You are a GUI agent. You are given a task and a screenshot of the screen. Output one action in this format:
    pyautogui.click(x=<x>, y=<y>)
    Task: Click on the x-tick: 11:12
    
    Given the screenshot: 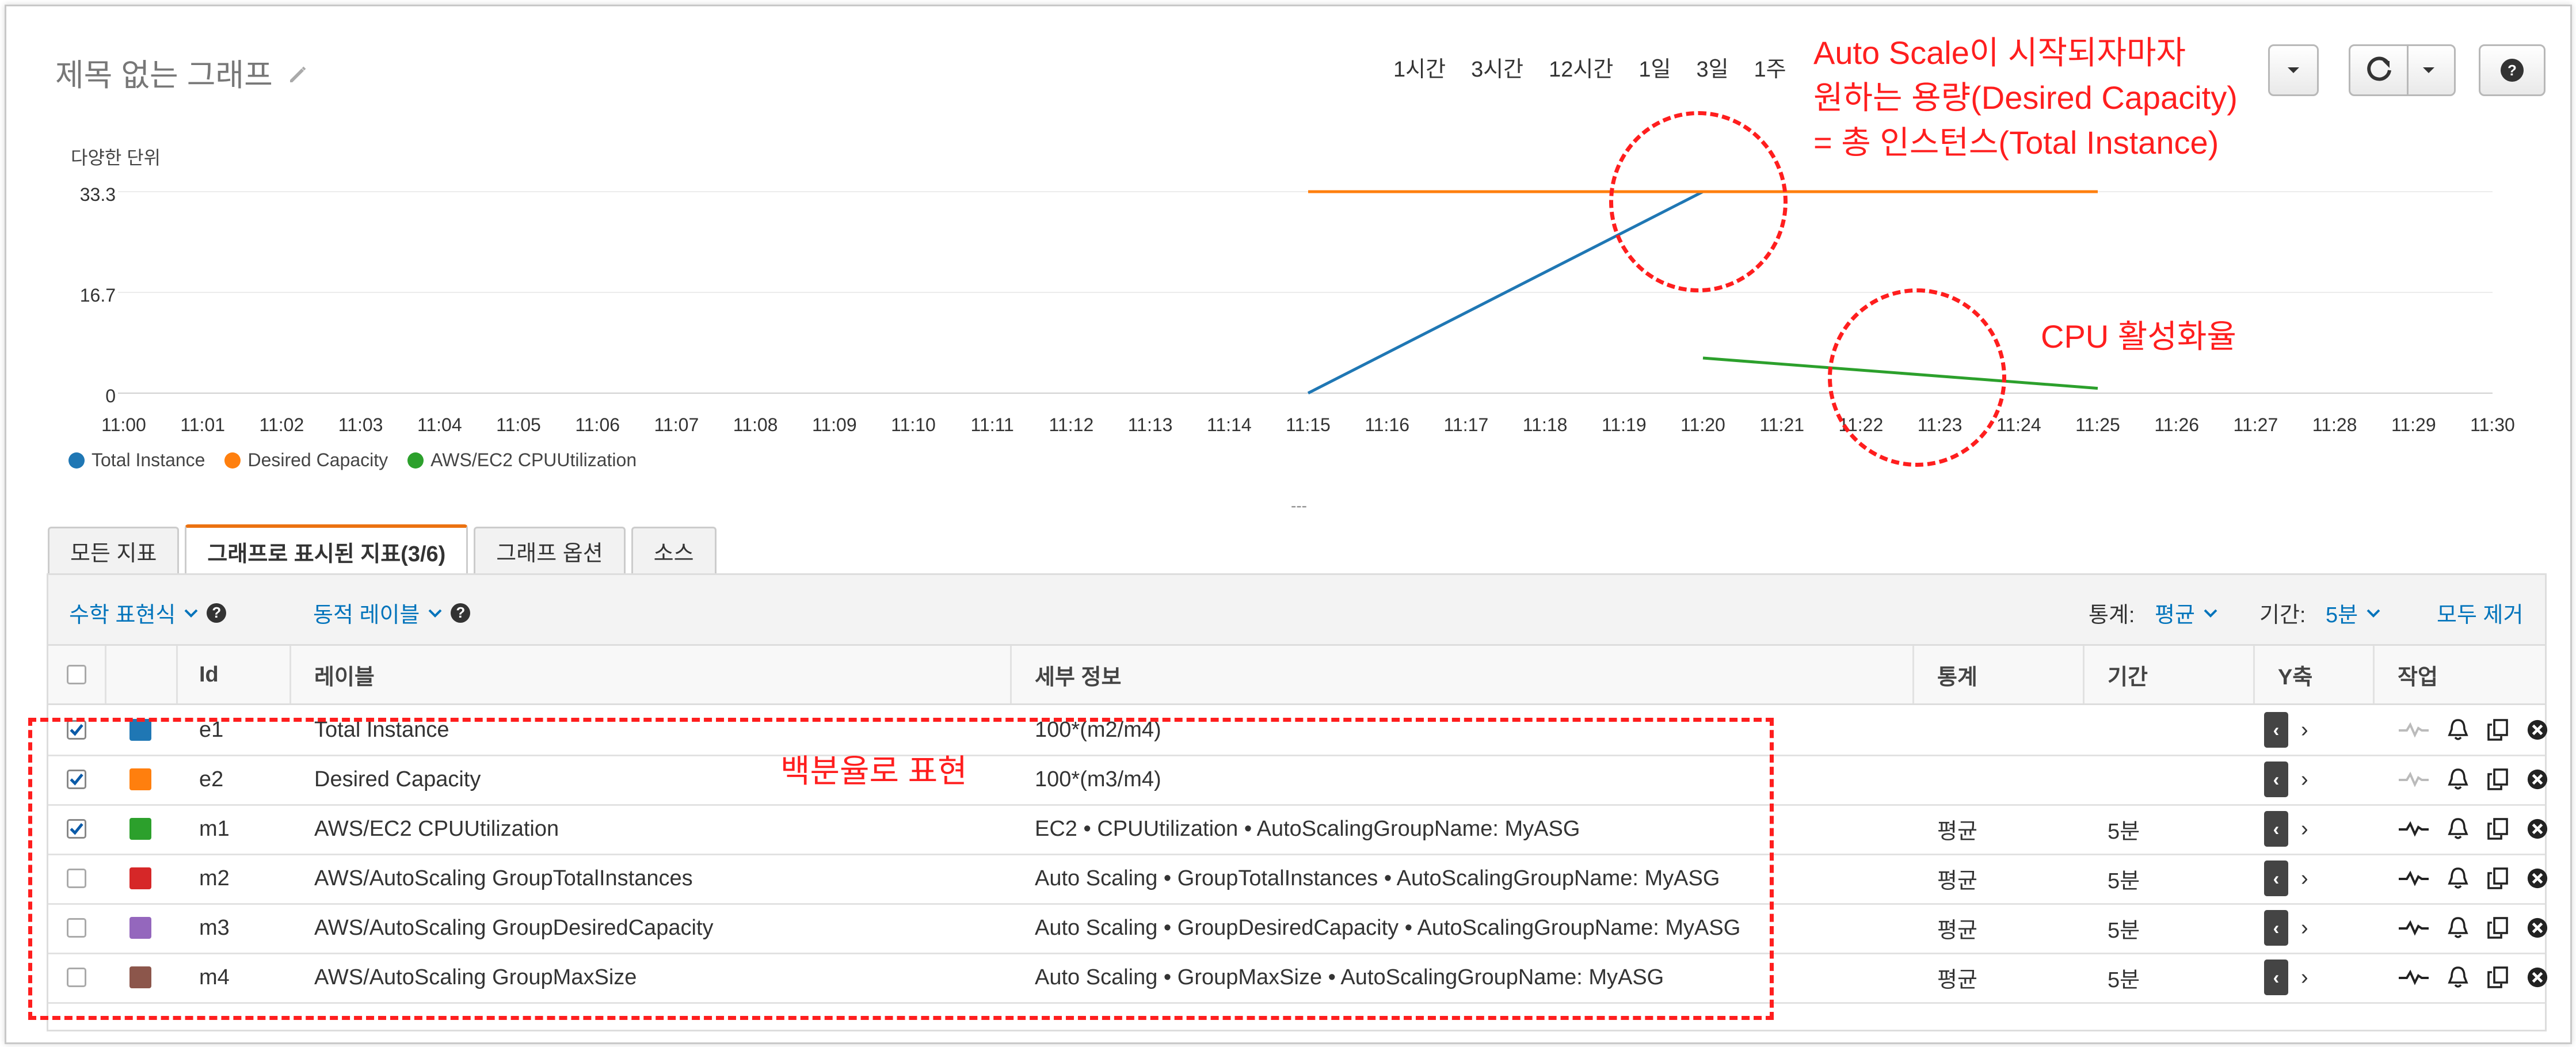 What is the action you would take?
    pyautogui.click(x=1071, y=424)
    